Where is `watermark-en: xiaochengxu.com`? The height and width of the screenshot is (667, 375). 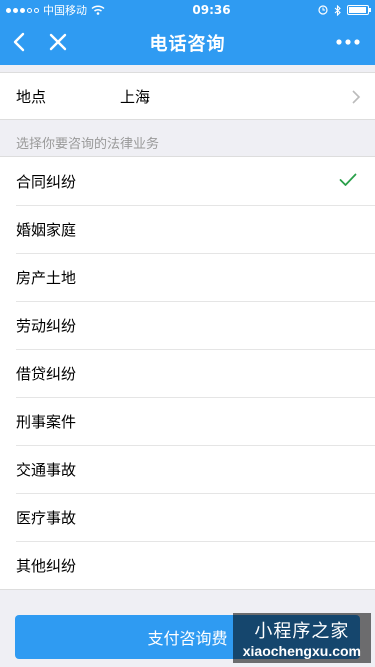
watermark-en: xiaochengxu.com is located at coordinates (301, 651).